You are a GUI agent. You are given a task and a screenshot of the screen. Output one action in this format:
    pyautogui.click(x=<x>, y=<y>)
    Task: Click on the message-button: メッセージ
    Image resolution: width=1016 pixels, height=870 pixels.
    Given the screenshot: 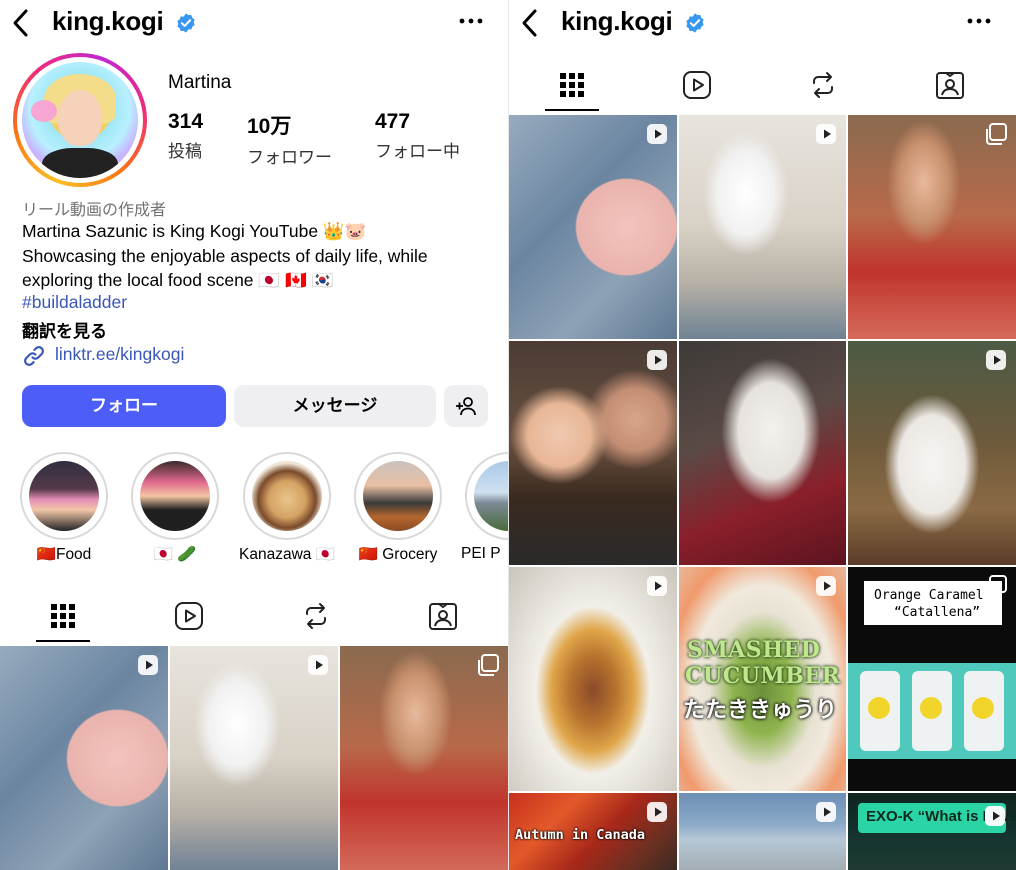 What is the action you would take?
    pyautogui.click(x=335, y=406)
    